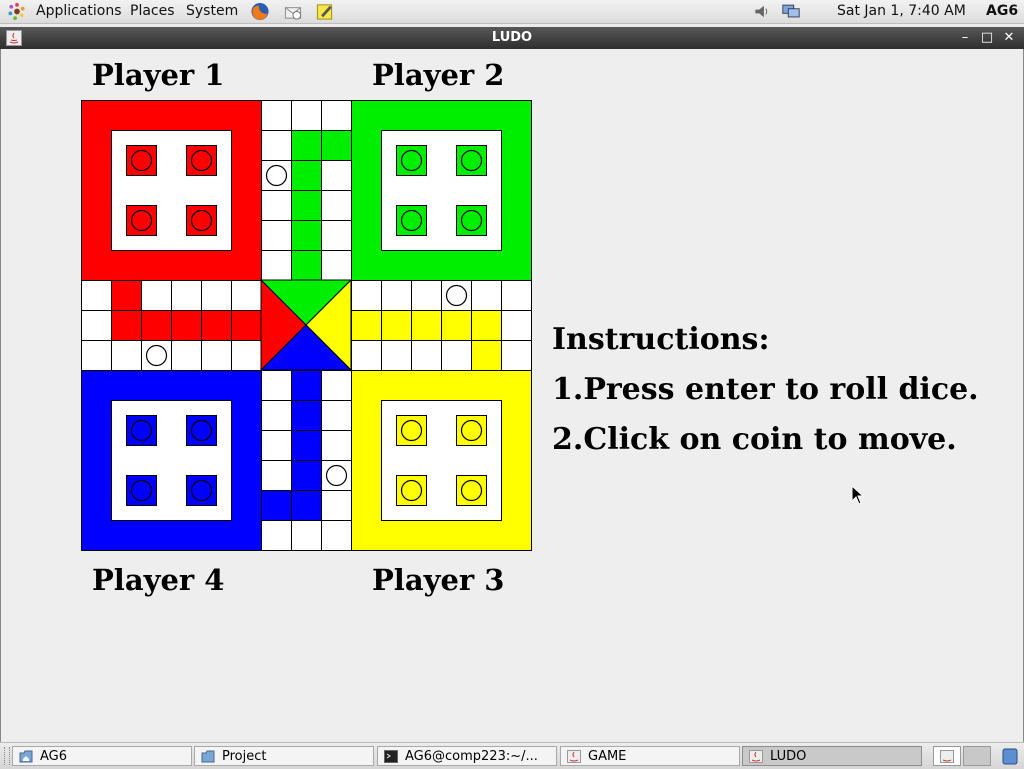  I want to click on notes-icon, so click(325, 11).